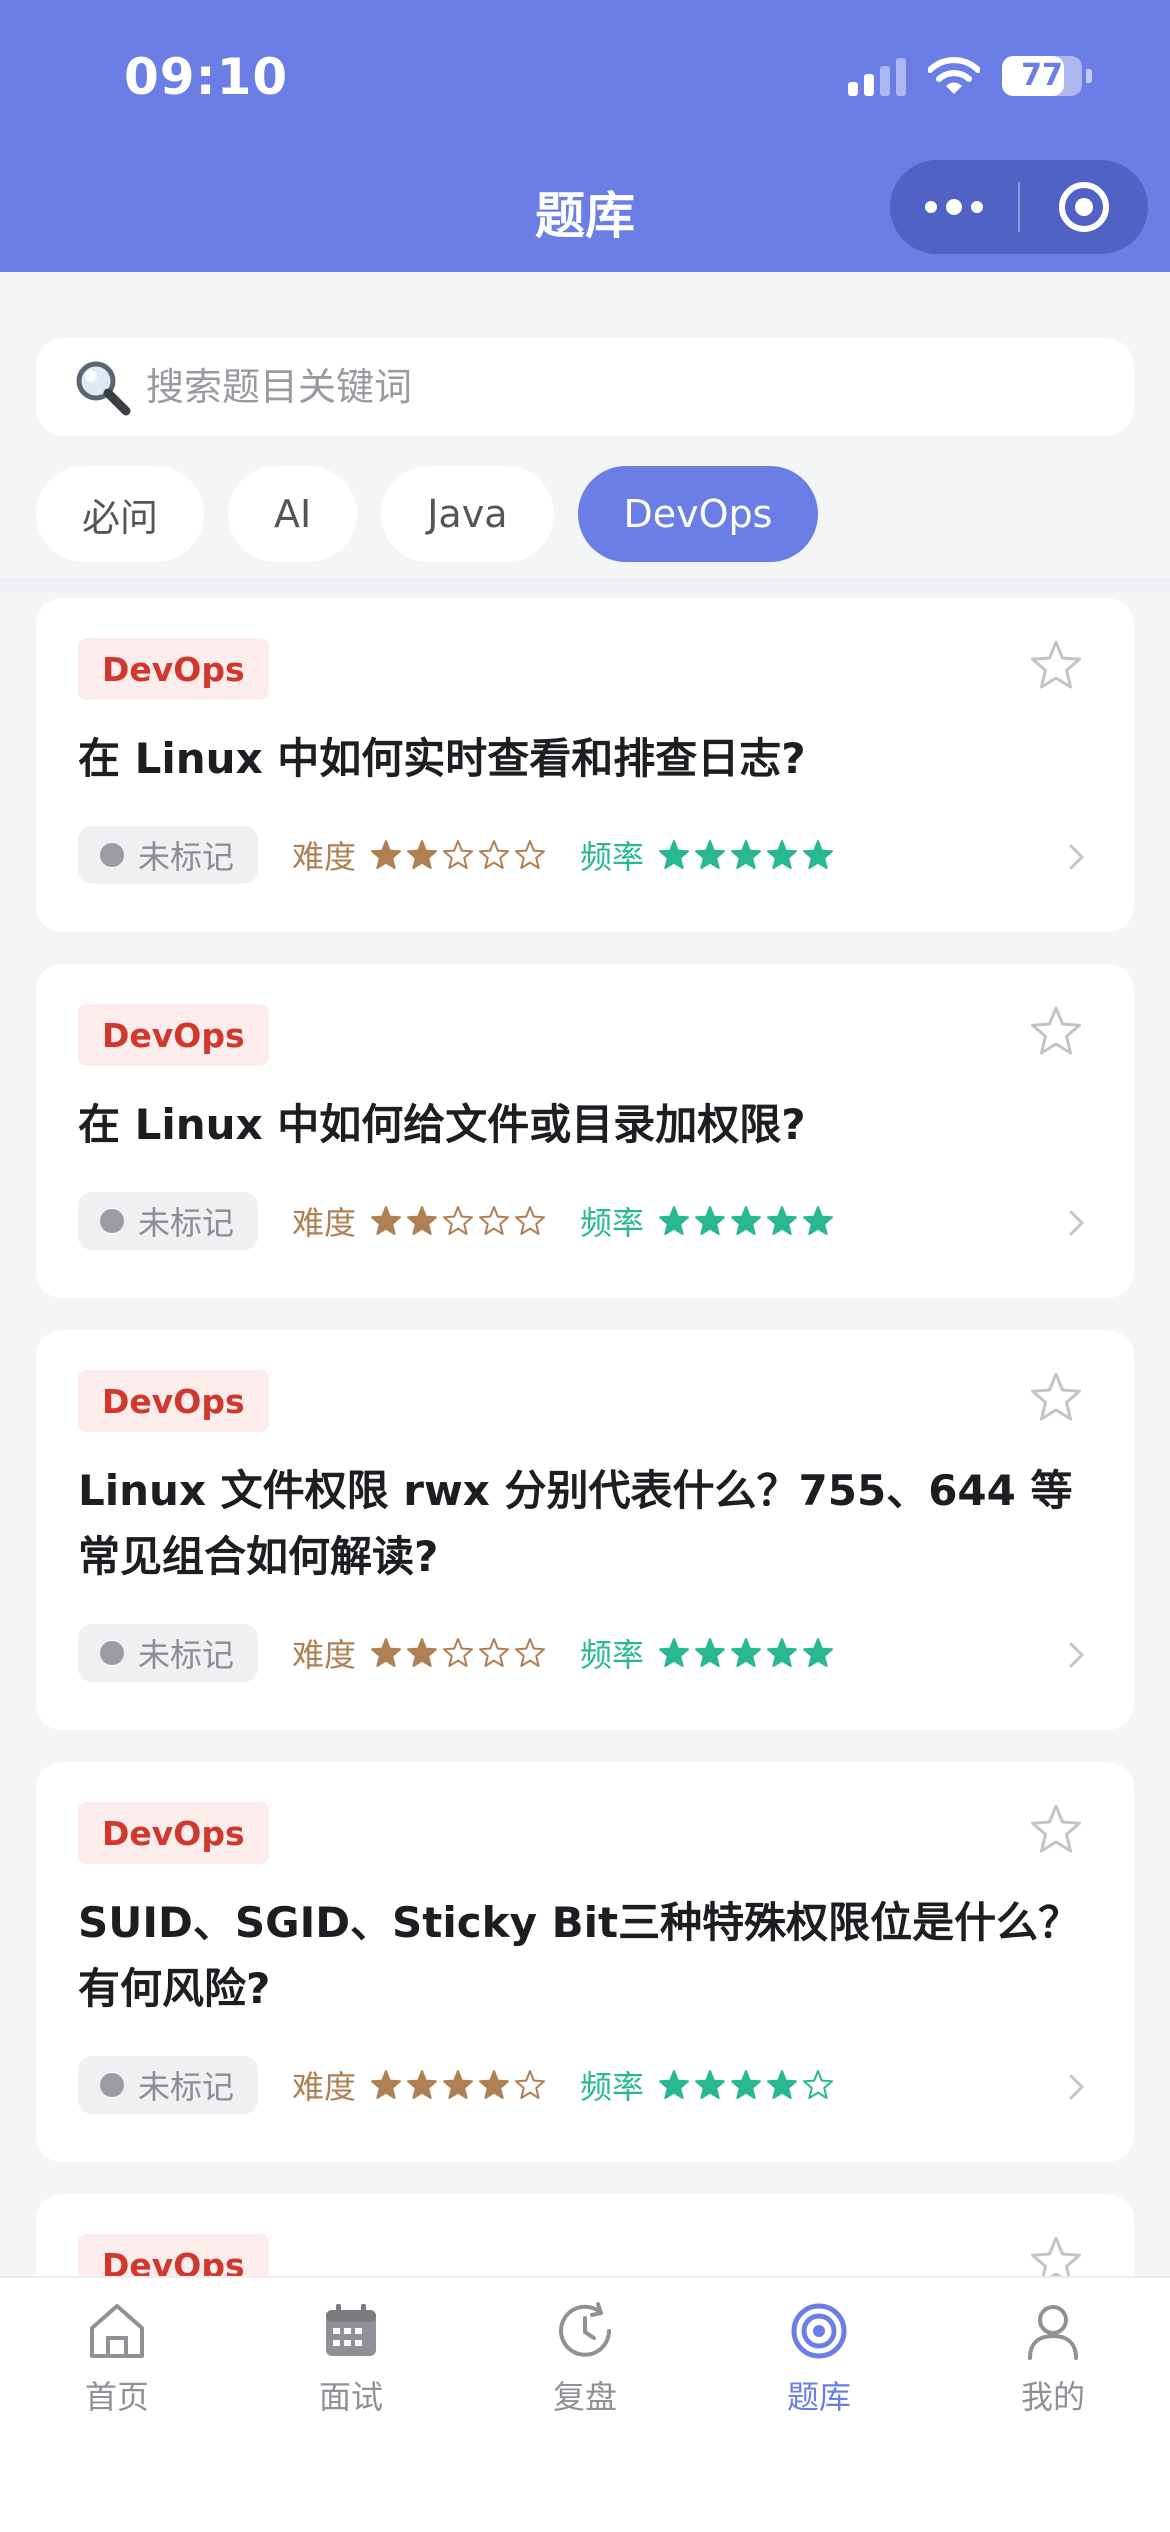  I want to click on tab-label: 首页, so click(116, 2397).